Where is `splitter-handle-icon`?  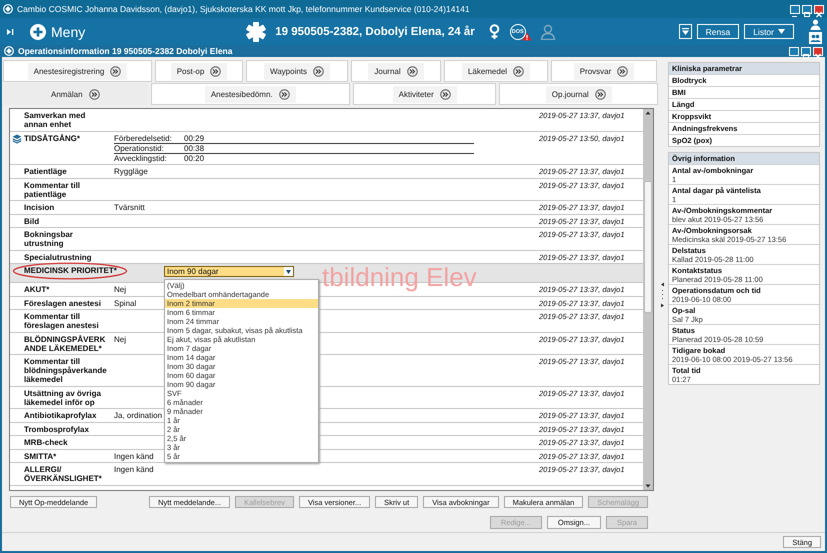 splitter-handle-icon is located at coordinates (662, 295).